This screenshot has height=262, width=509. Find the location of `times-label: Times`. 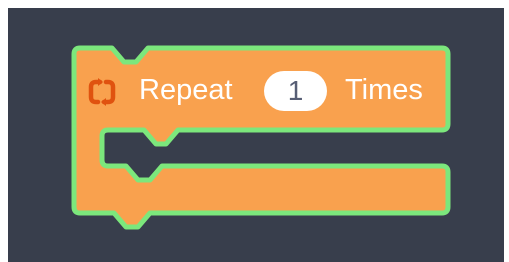

times-label: Times is located at coordinates (384, 90).